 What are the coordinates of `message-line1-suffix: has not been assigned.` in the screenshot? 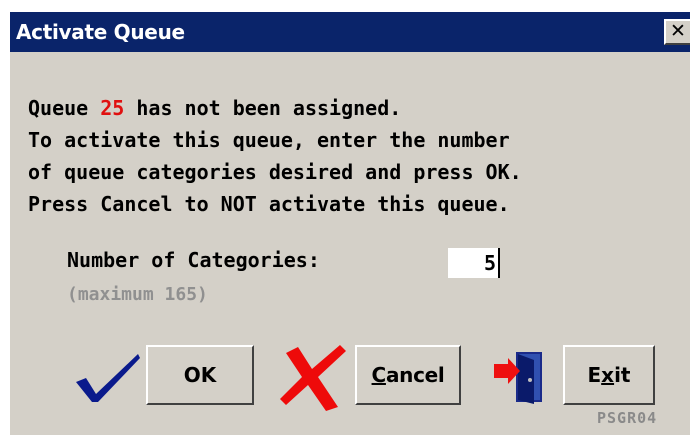 It's located at (263, 108).